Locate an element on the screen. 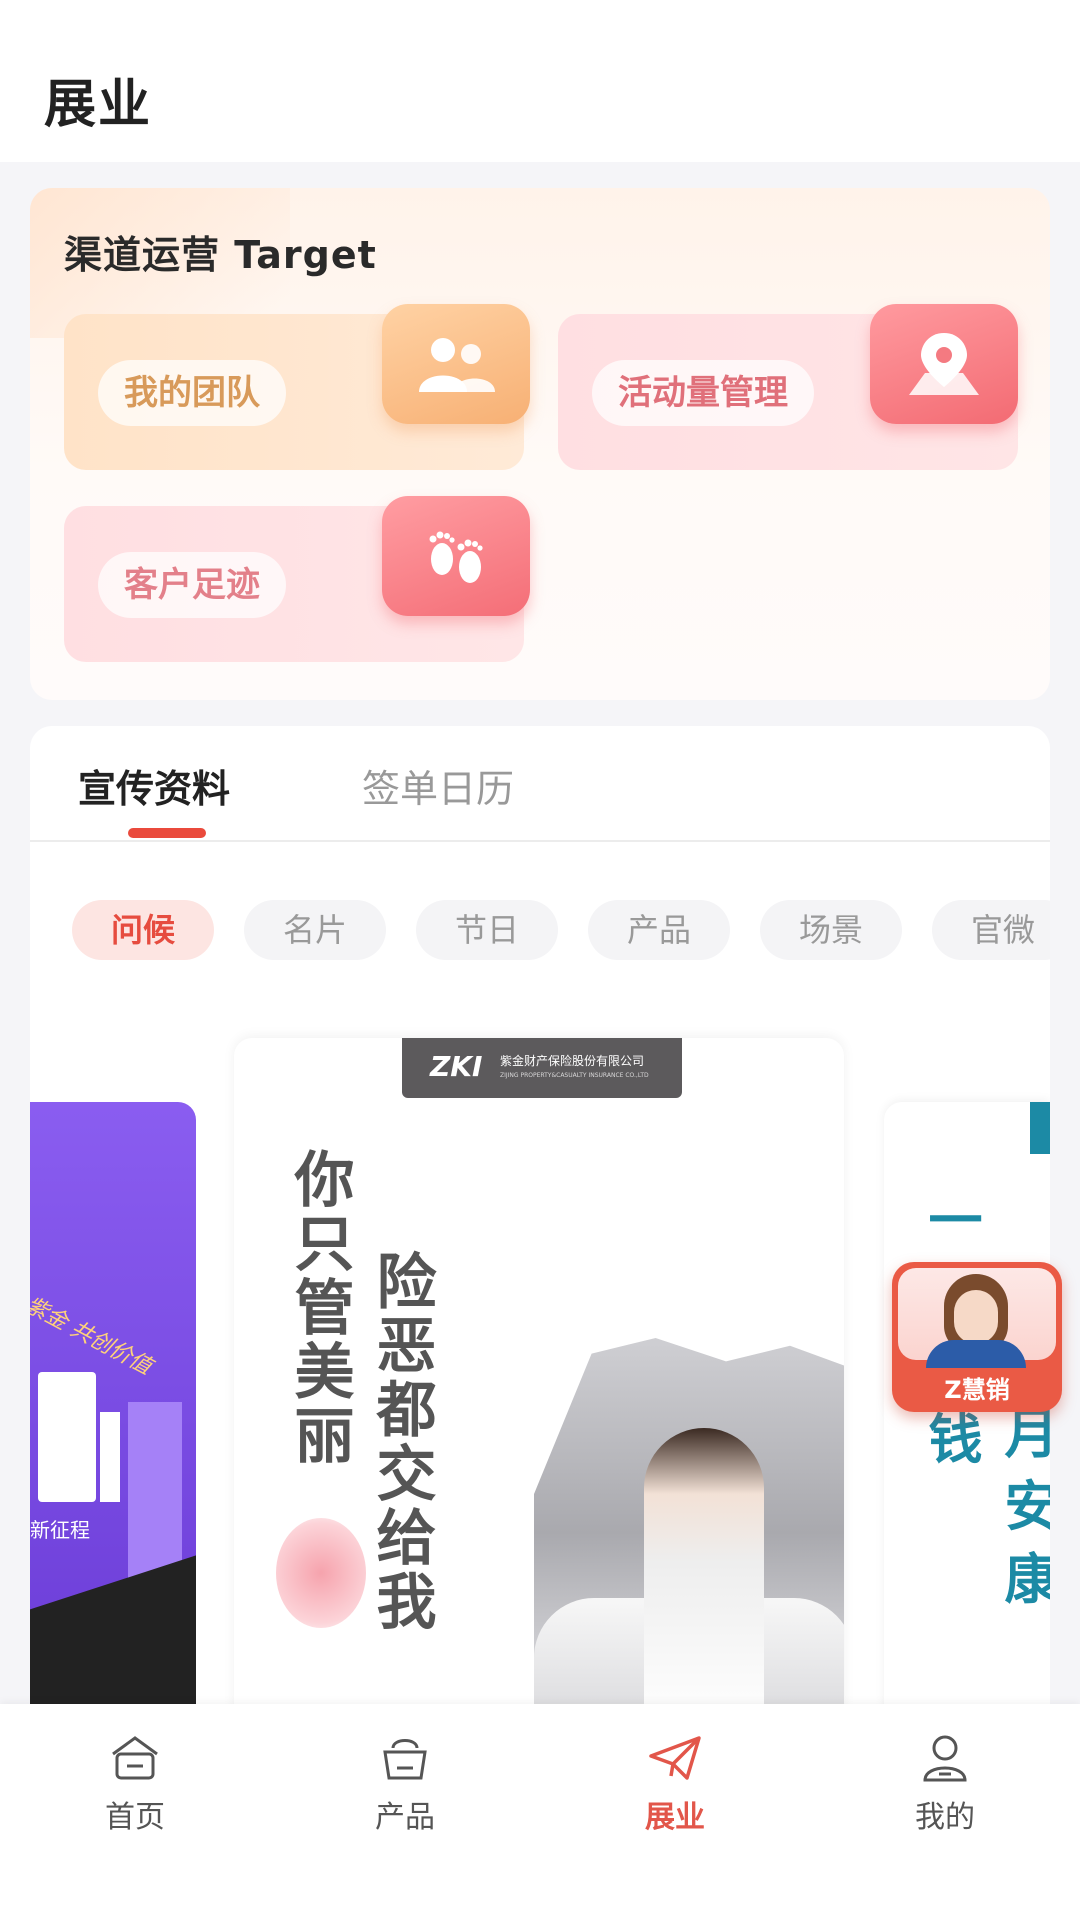 The image size is (1080, 1920). assistant-avatar-suit is located at coordinates (976, 1354).